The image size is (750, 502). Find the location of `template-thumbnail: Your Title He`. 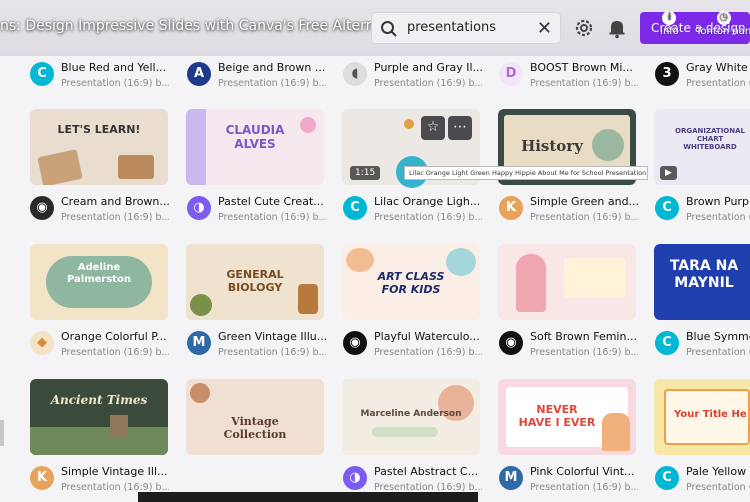

template-thumbnail: Your Title He is located at coordinates (702, 417).